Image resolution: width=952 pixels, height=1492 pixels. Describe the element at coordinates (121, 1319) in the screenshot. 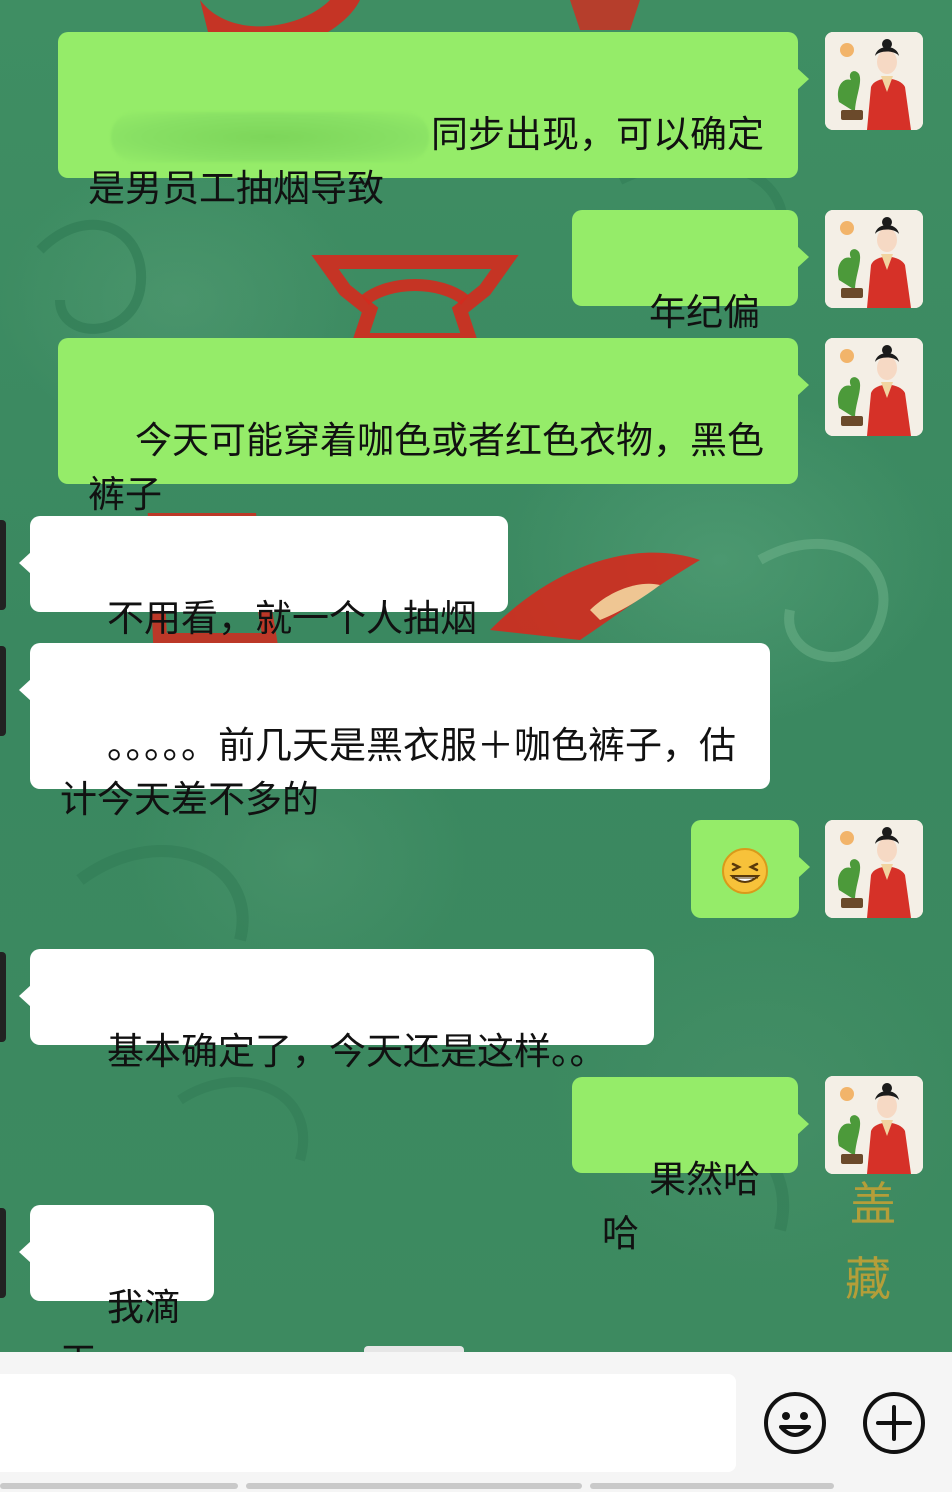

I see `message-text: 我滴天` at that location.